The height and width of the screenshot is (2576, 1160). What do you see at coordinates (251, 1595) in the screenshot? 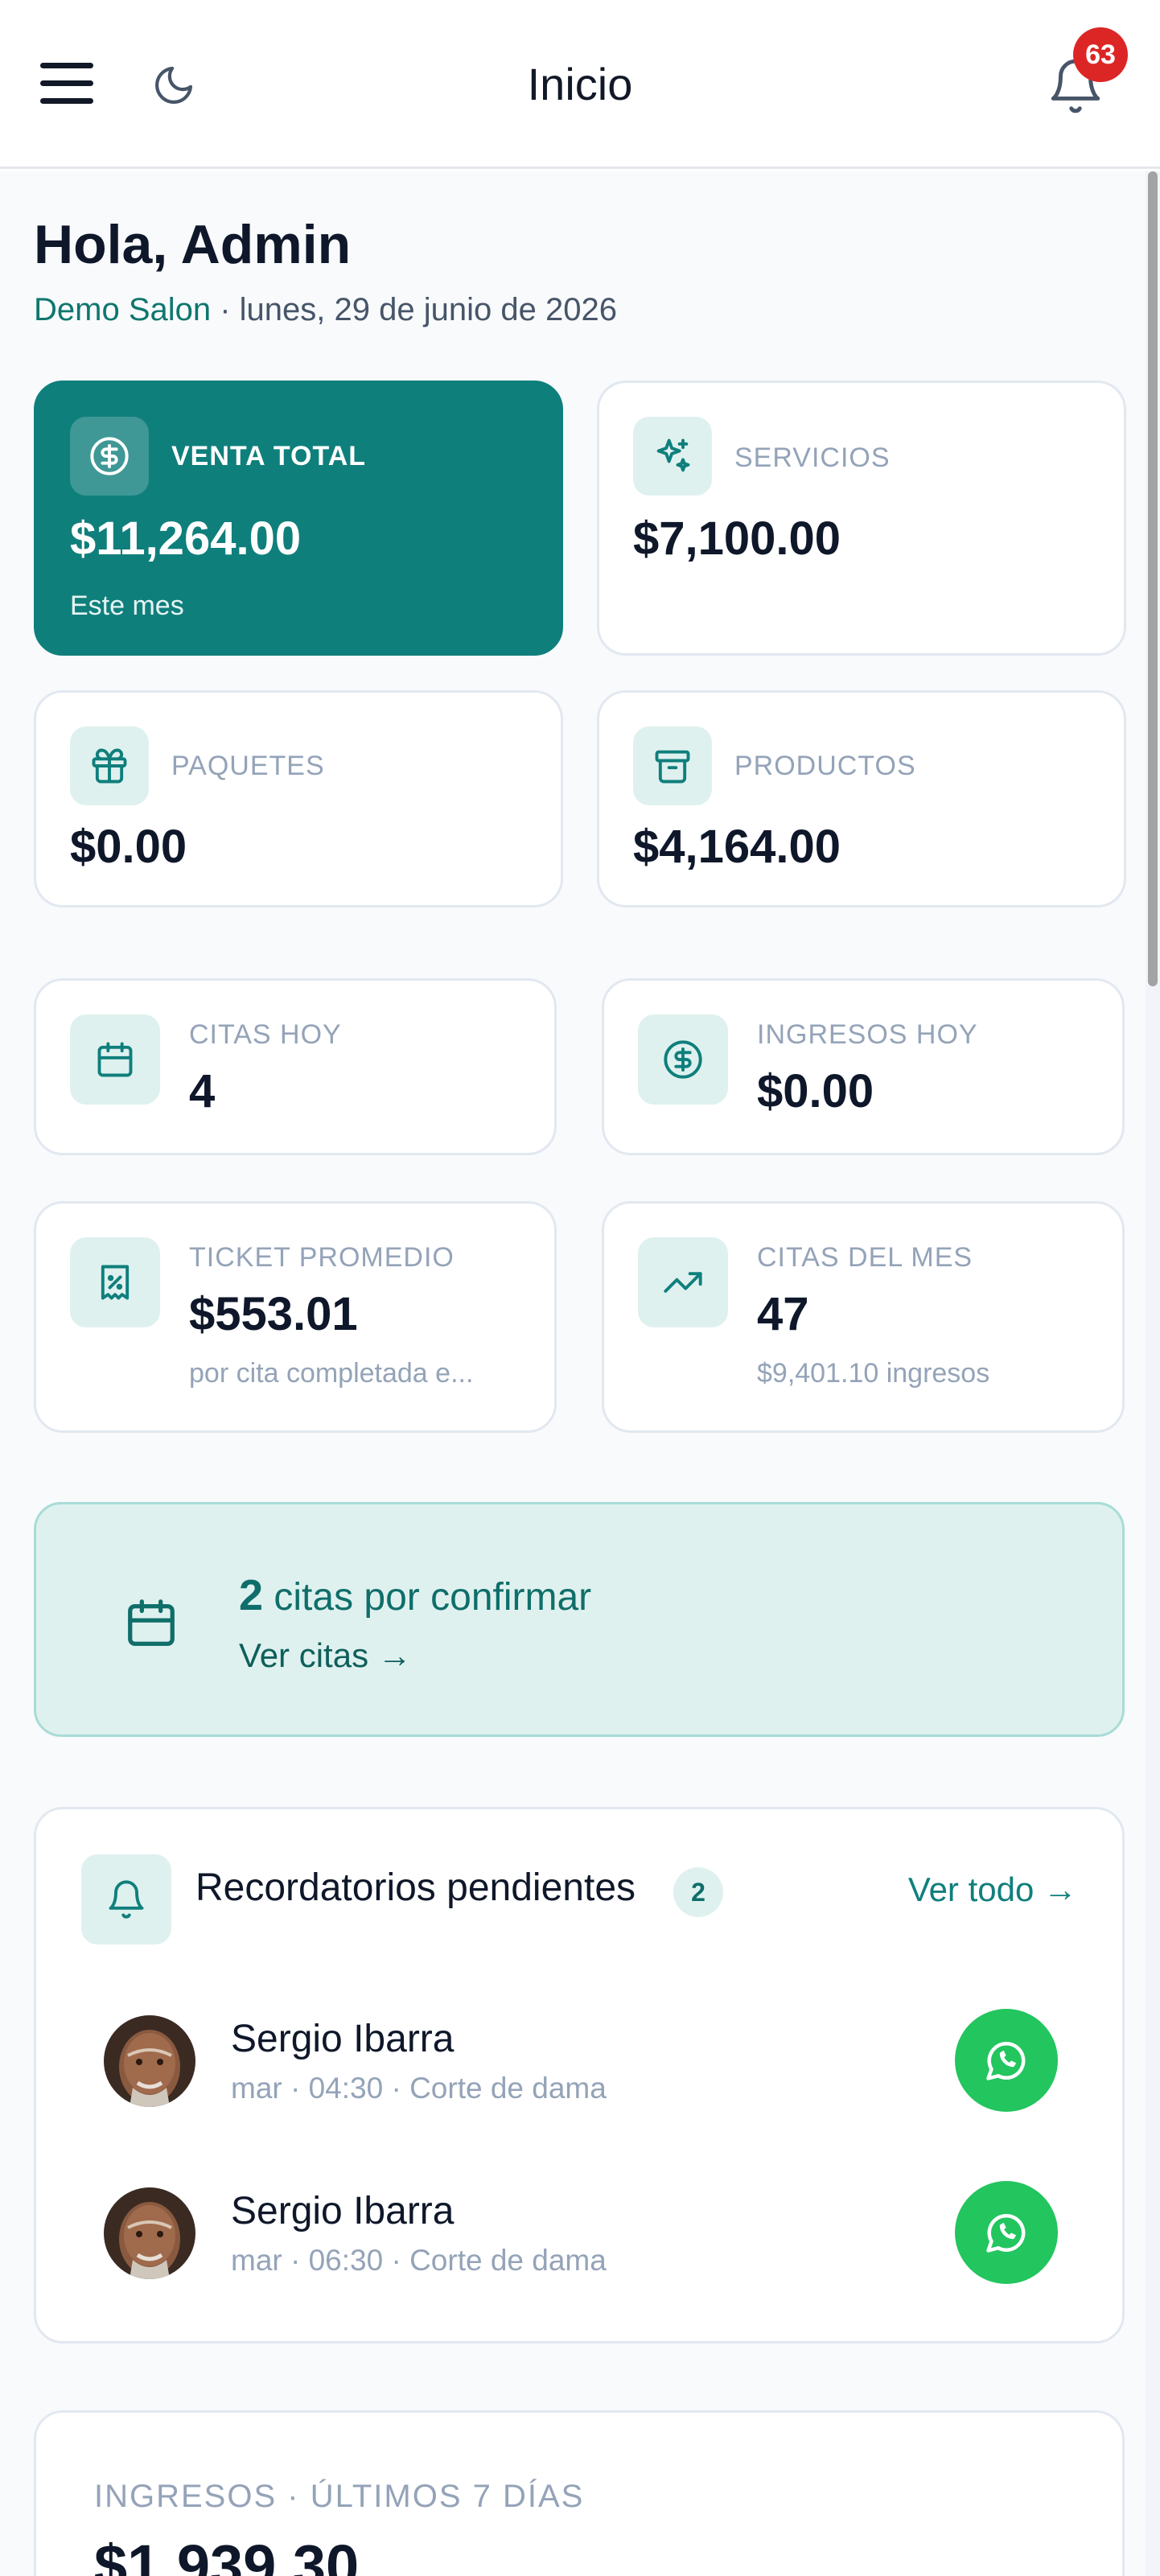
I see `confirm-count: 2` at bounding box center [251, 1595].